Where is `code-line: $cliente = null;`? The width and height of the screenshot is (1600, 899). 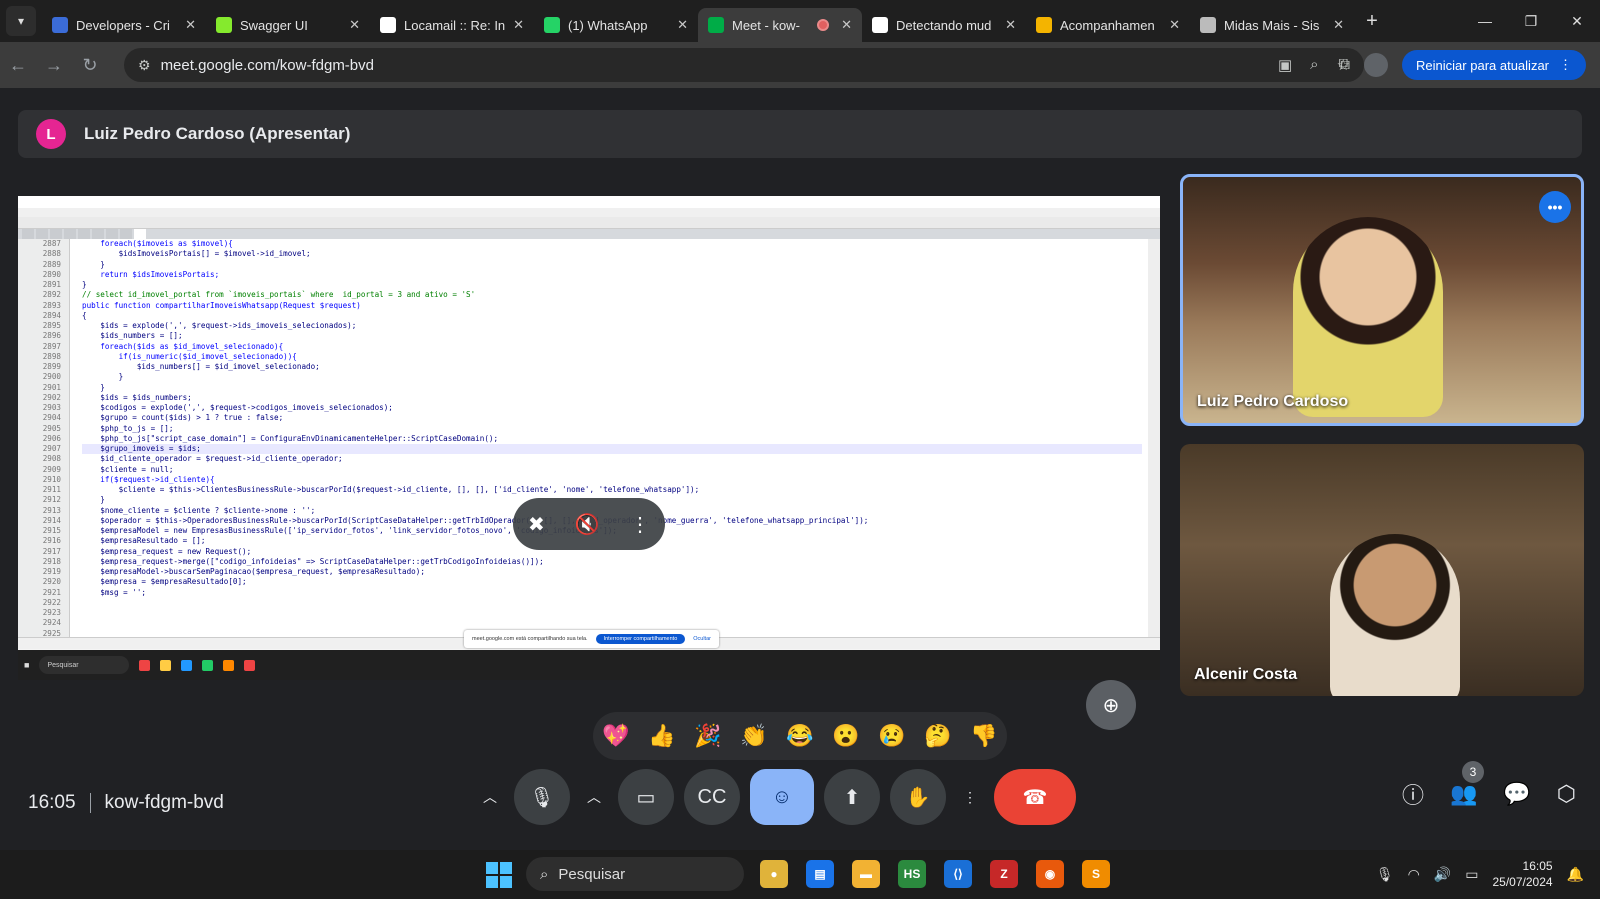
code-line: $cliente = null; is located at coordinates (128, 469).